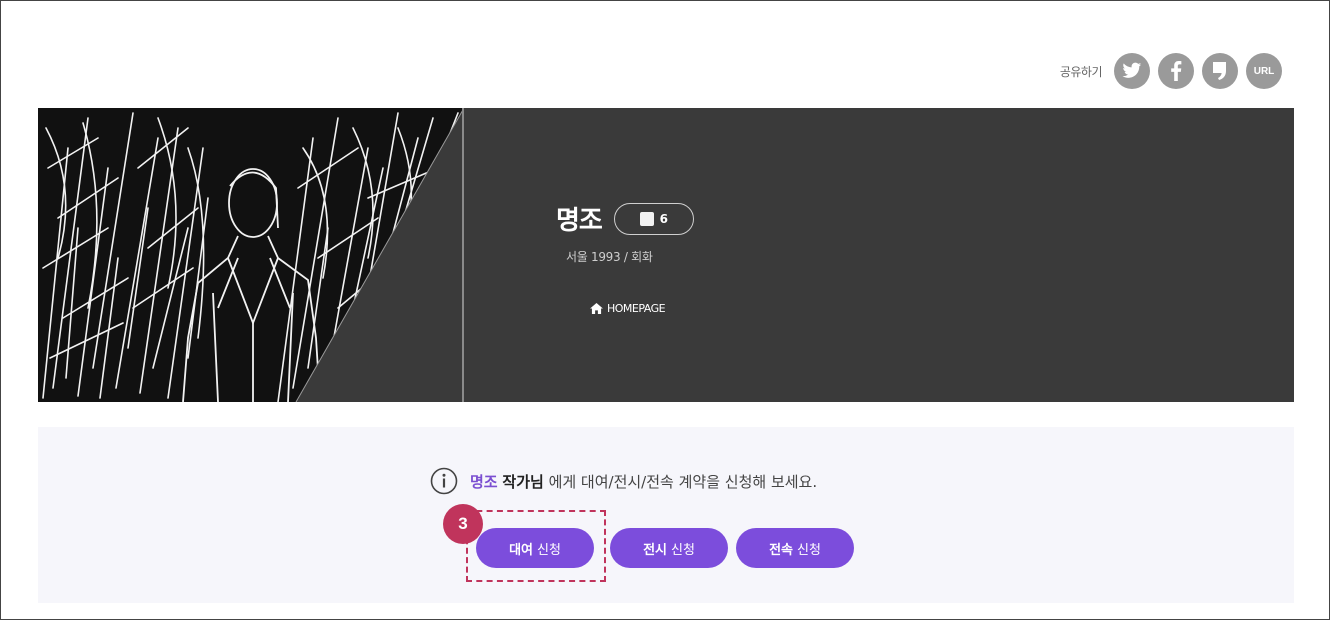 The image size is (1330, 620). I want to click on homepage-link: HOMEPAGE, so click(628, 308).